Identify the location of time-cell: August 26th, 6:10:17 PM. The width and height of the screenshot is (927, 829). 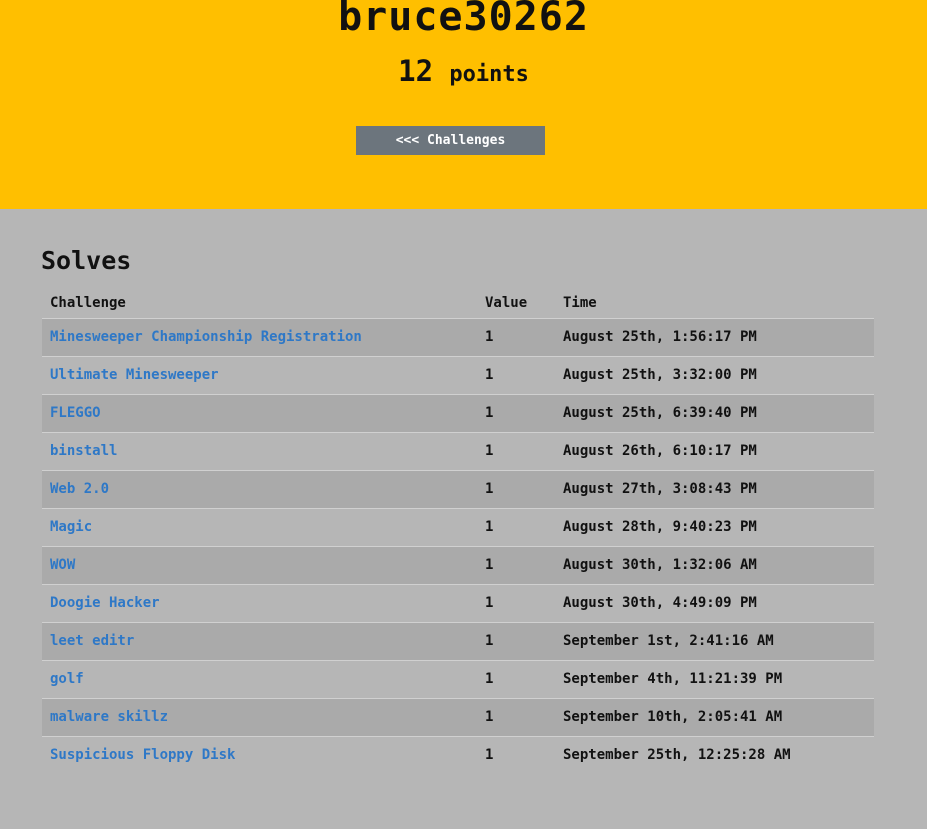
(714, 451).